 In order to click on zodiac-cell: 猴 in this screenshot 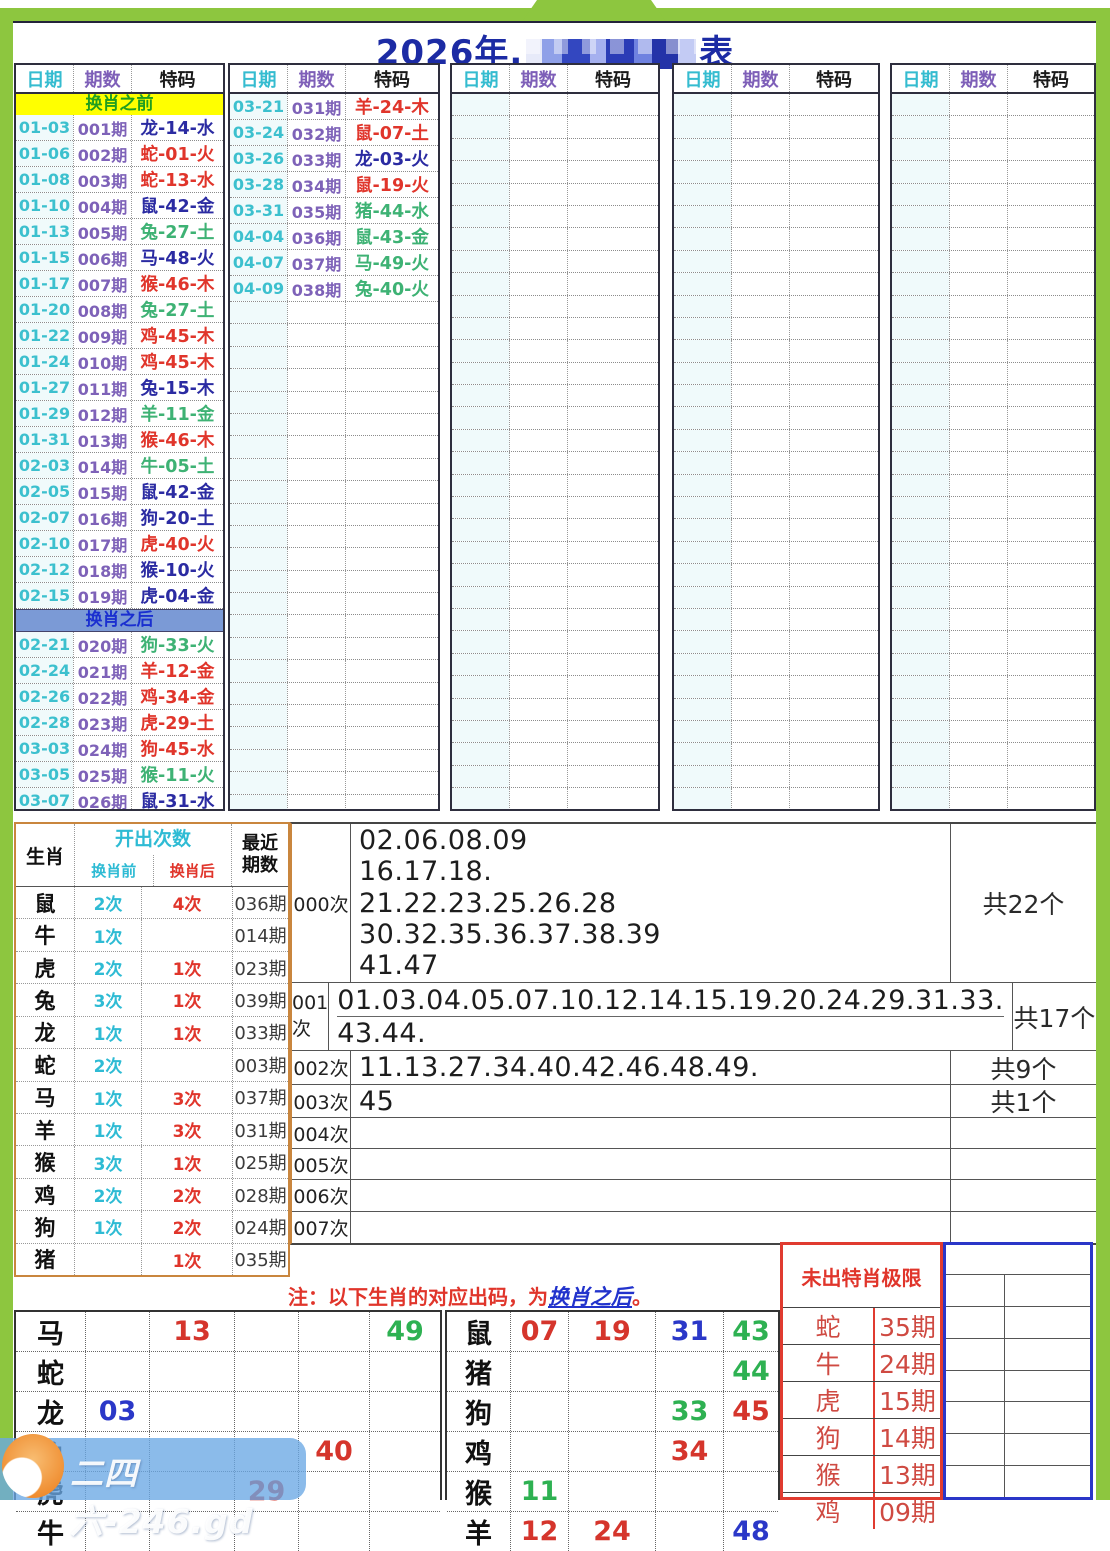, I will do `click(45, 1162)`.